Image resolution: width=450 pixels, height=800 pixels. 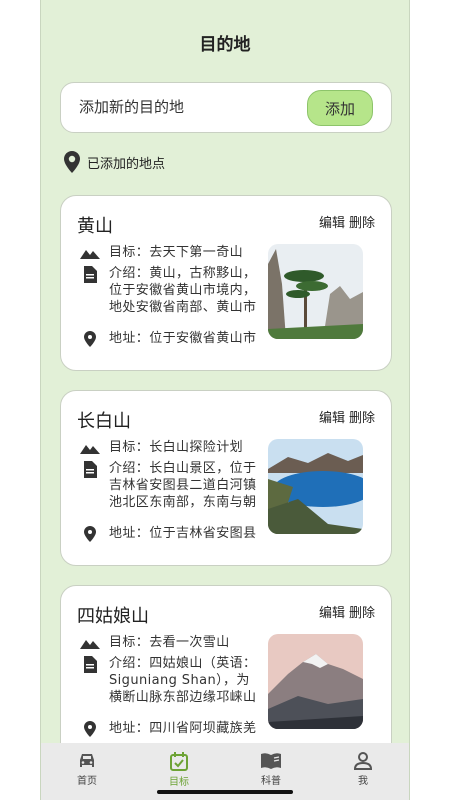 What do you see at coordinates (183, 485) in the screenshot?
I see `intro-text: 介绍：长白山景区，位于吉林省安图县二道白河镇池北区东南部，东南与朝` at bounding box center [183, 485].